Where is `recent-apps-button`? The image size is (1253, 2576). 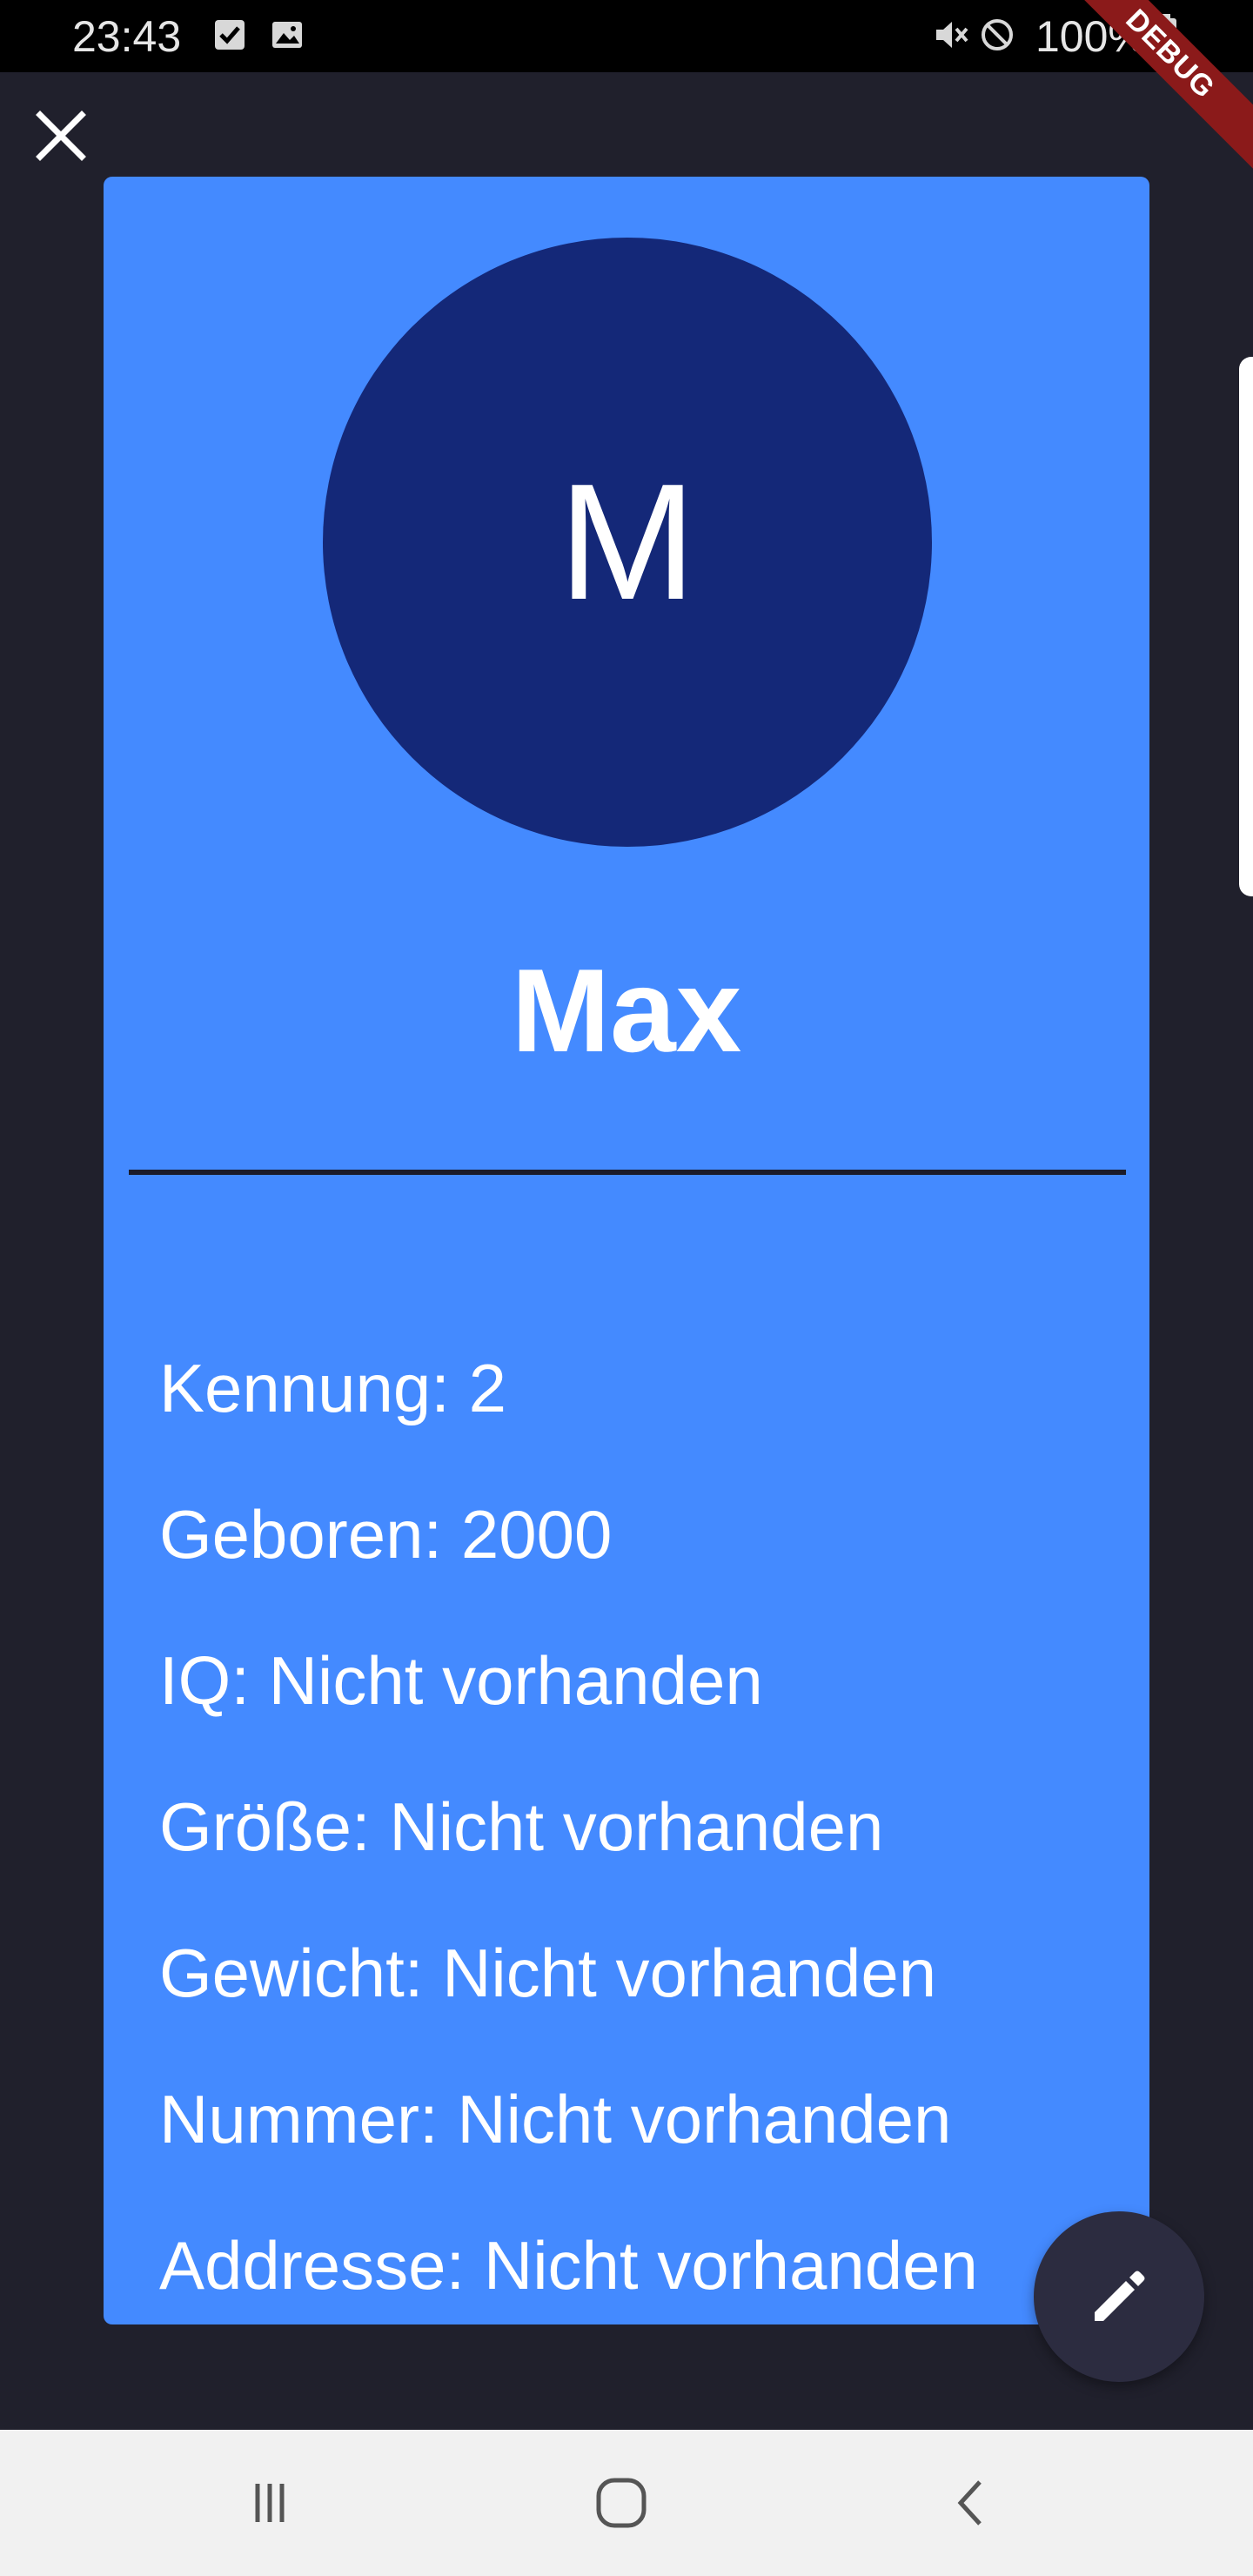 recent-apps-button is located at coordinates (270, 2503).